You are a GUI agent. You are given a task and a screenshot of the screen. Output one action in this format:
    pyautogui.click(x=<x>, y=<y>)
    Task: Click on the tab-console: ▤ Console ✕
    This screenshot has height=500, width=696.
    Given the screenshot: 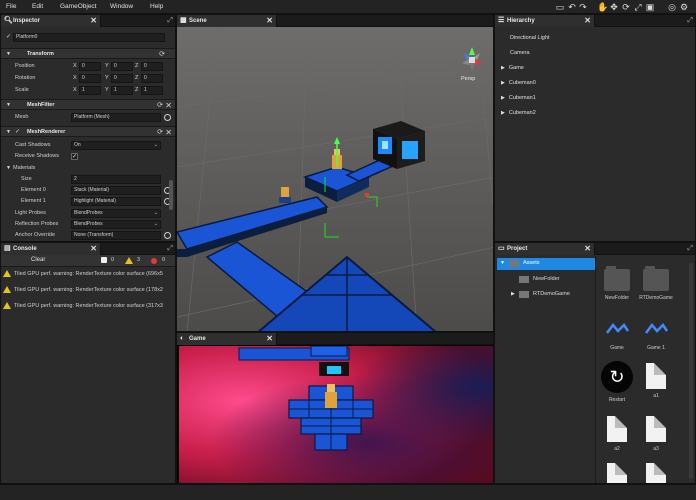 What is the action you would take?
    pyautogui.click(x=51, y=249)
    